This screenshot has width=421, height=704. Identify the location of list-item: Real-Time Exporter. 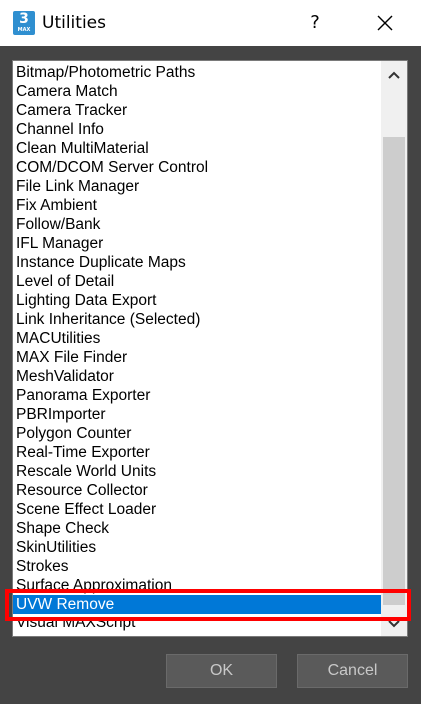
(197, 452).